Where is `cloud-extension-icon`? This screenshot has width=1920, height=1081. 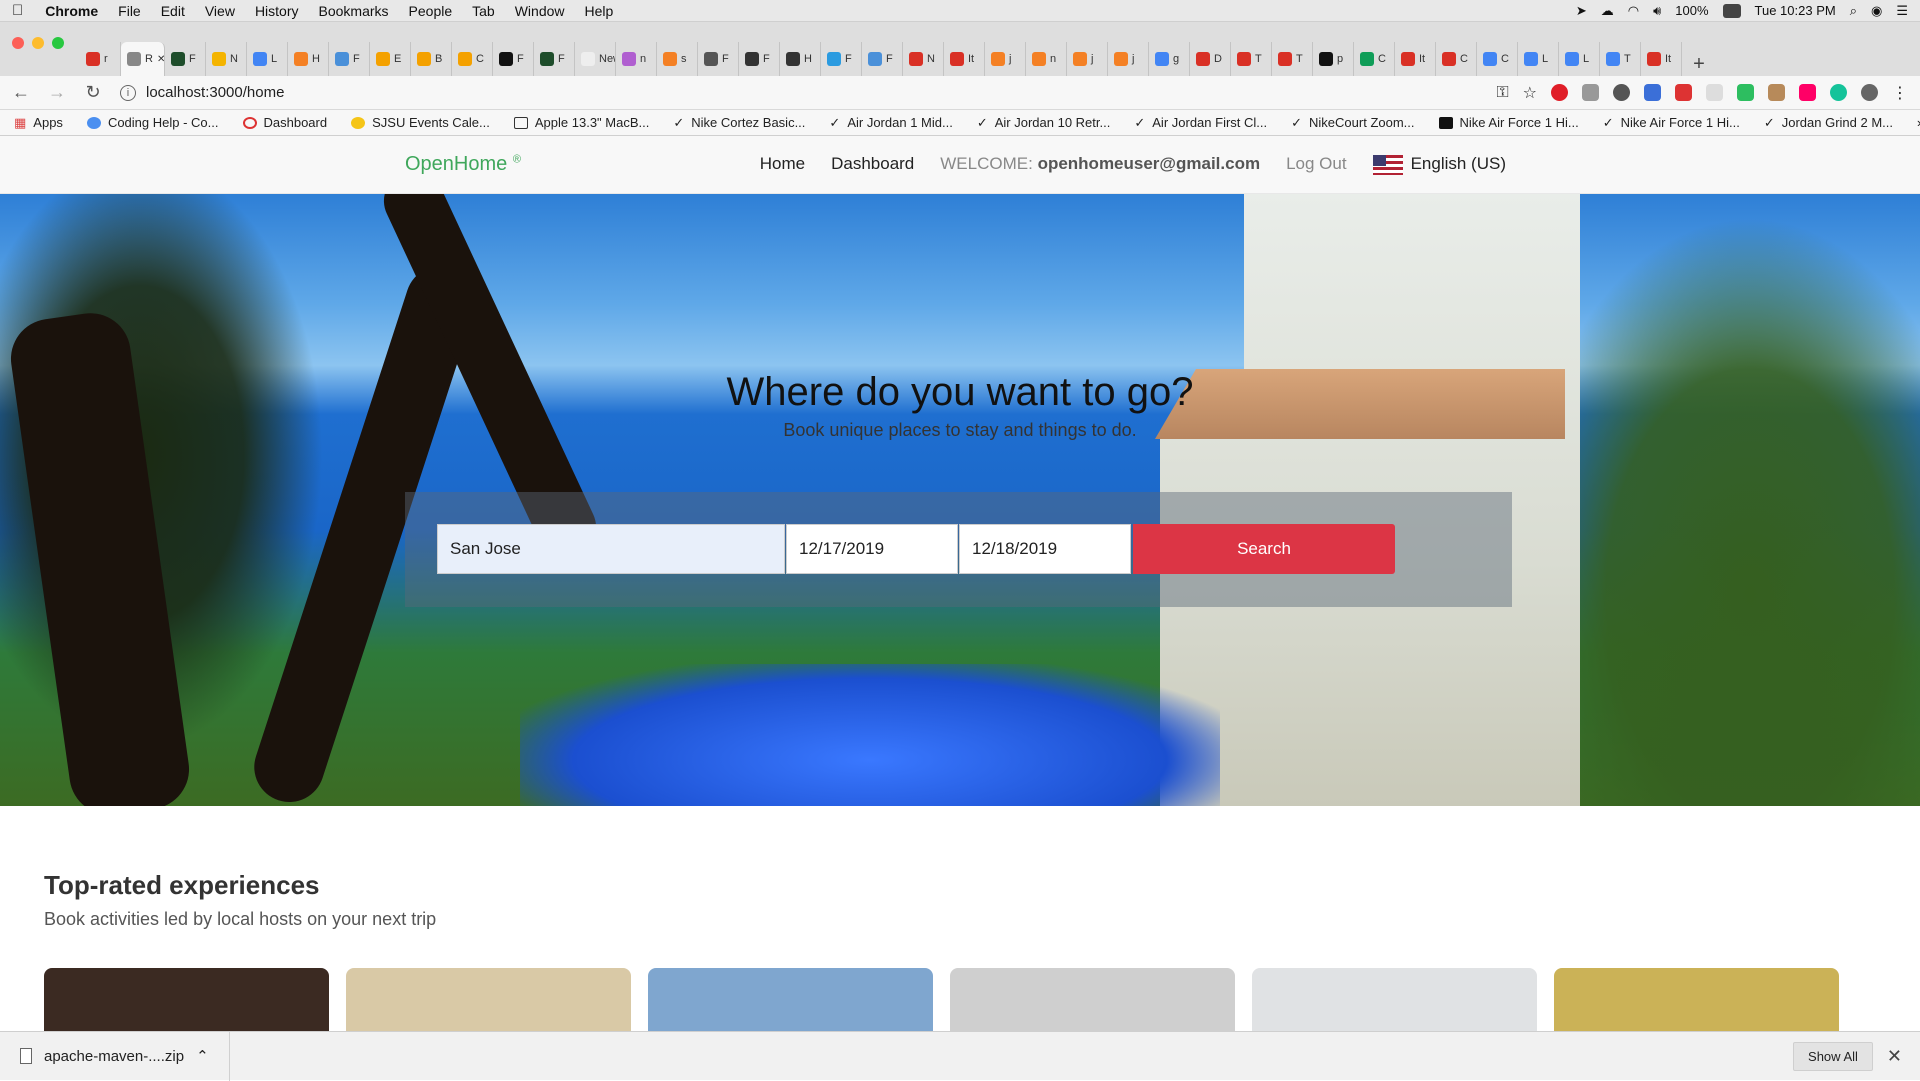
cloud-extension-icon is located at coordinates (1590, 92).